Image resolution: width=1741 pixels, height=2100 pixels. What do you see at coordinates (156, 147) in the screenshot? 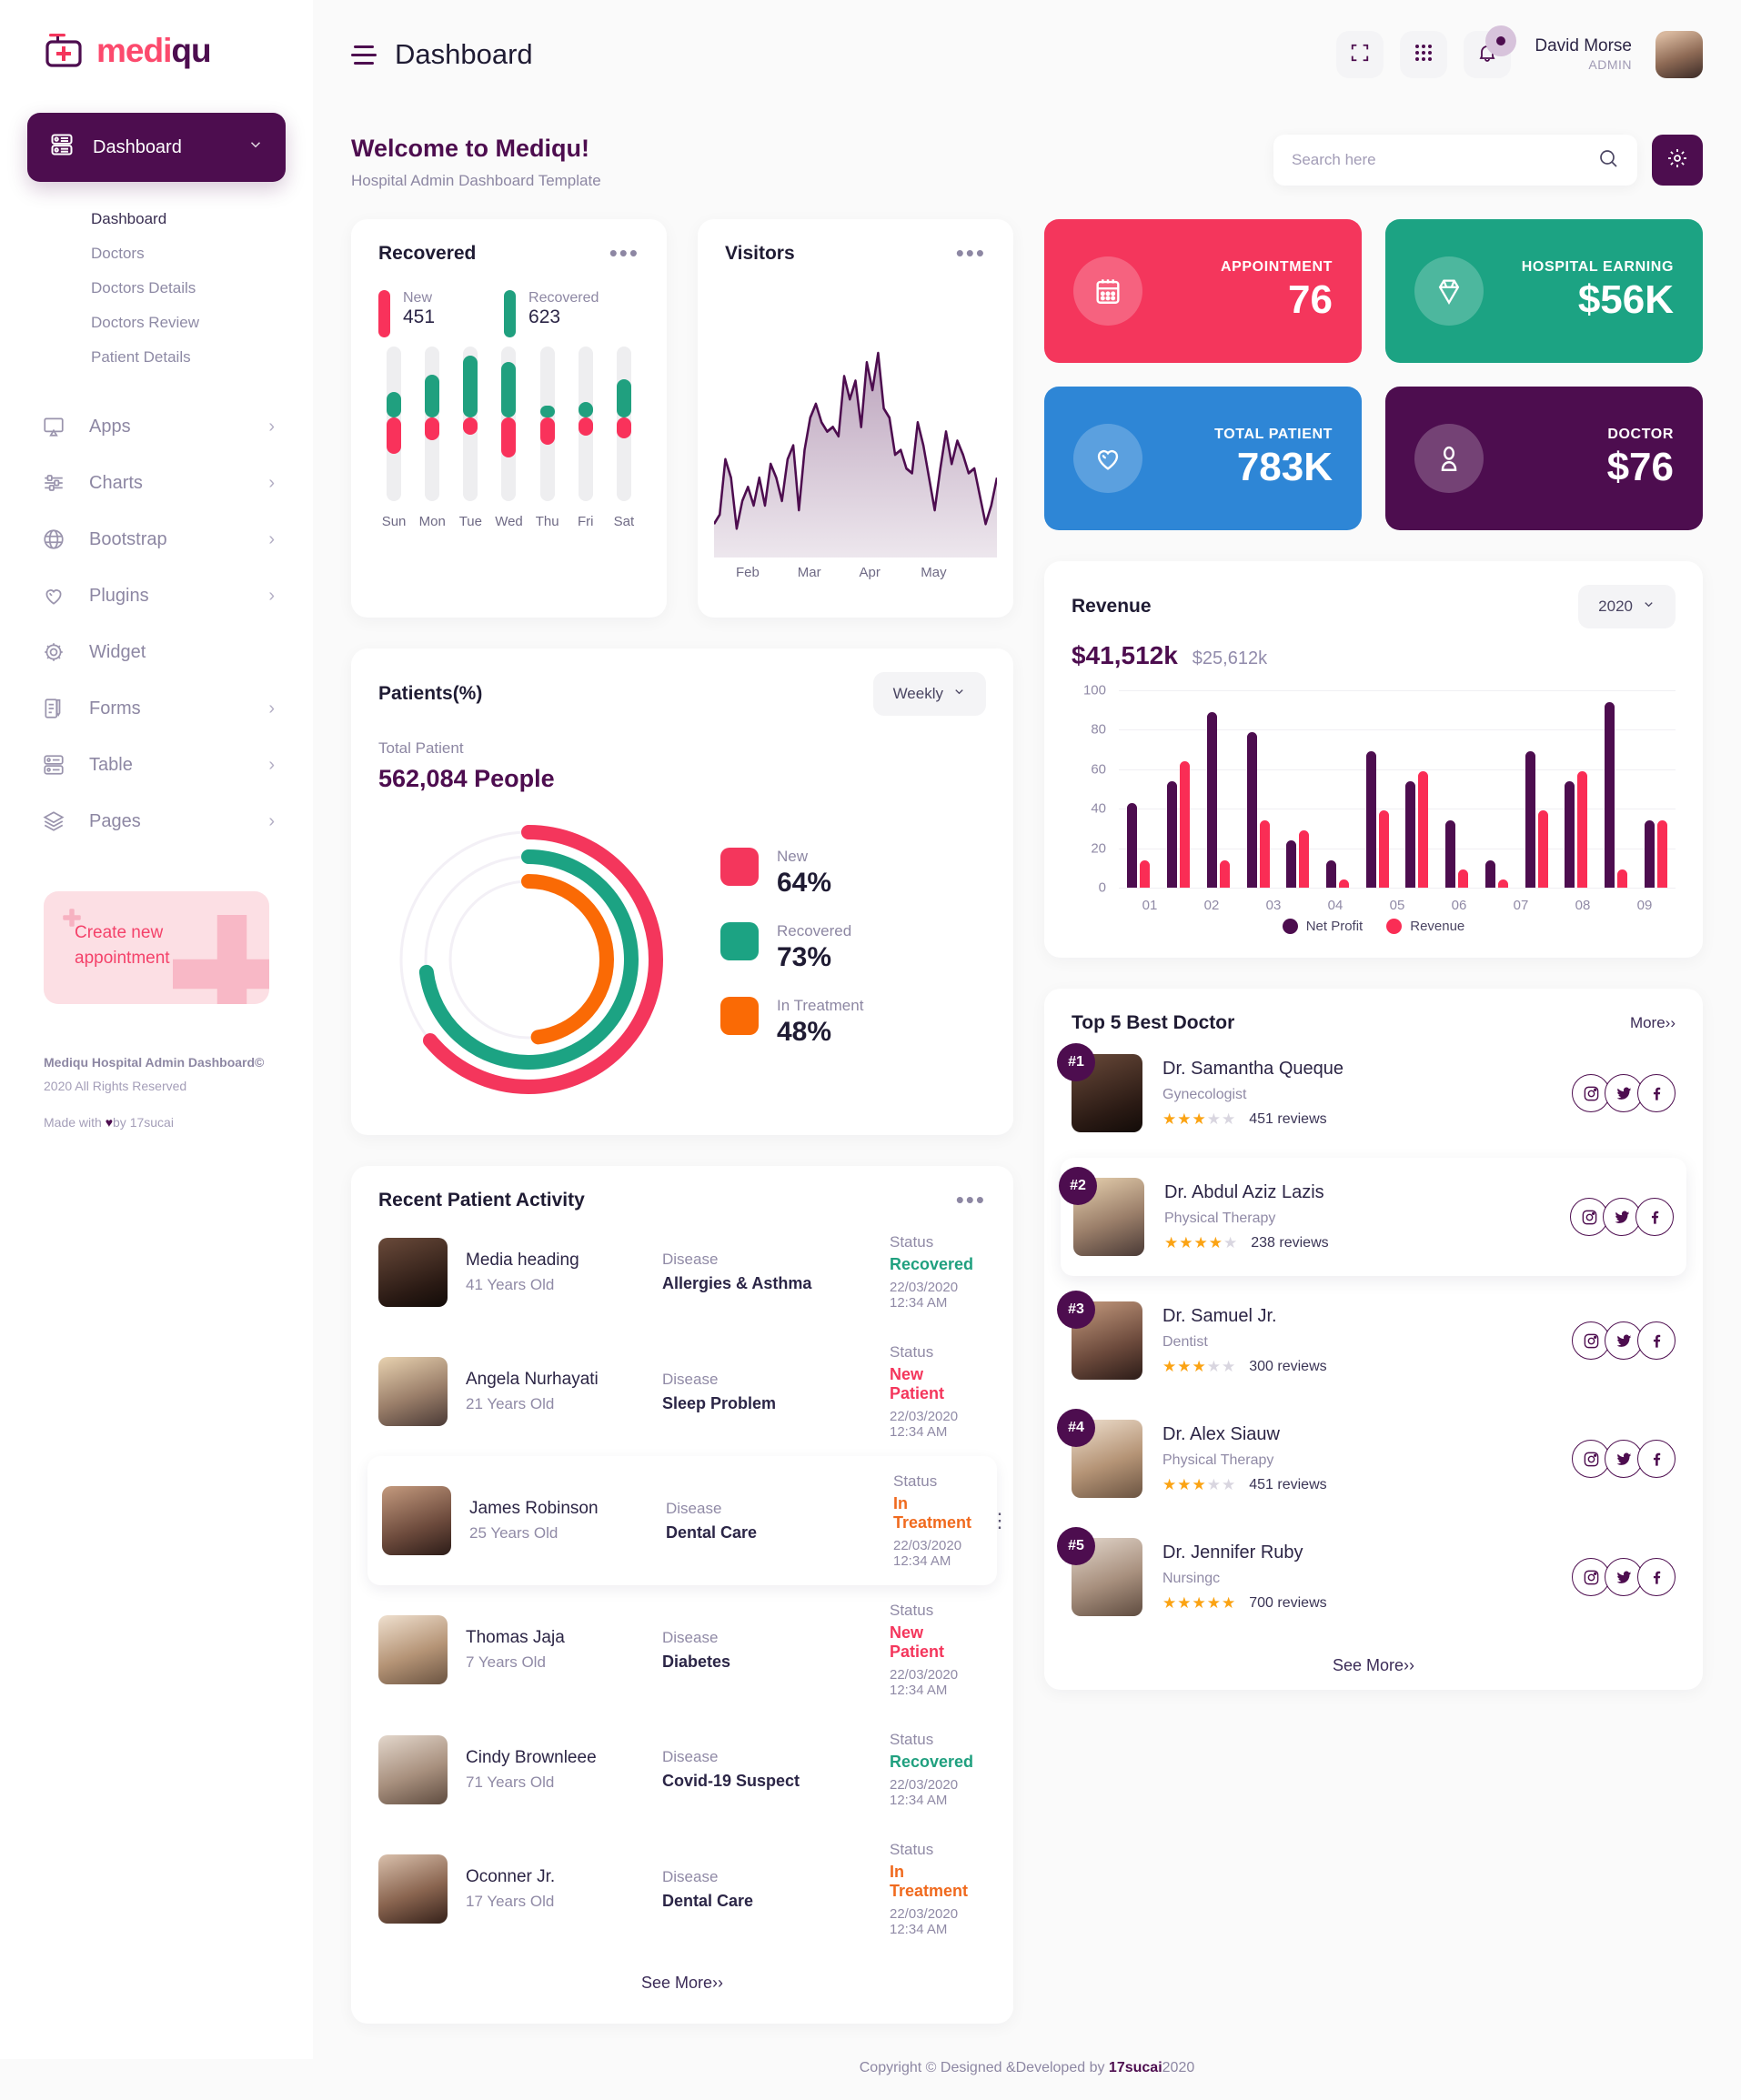
I see `sidebar-item-dashboard: Dashboard` at bounding box center [156, 147].